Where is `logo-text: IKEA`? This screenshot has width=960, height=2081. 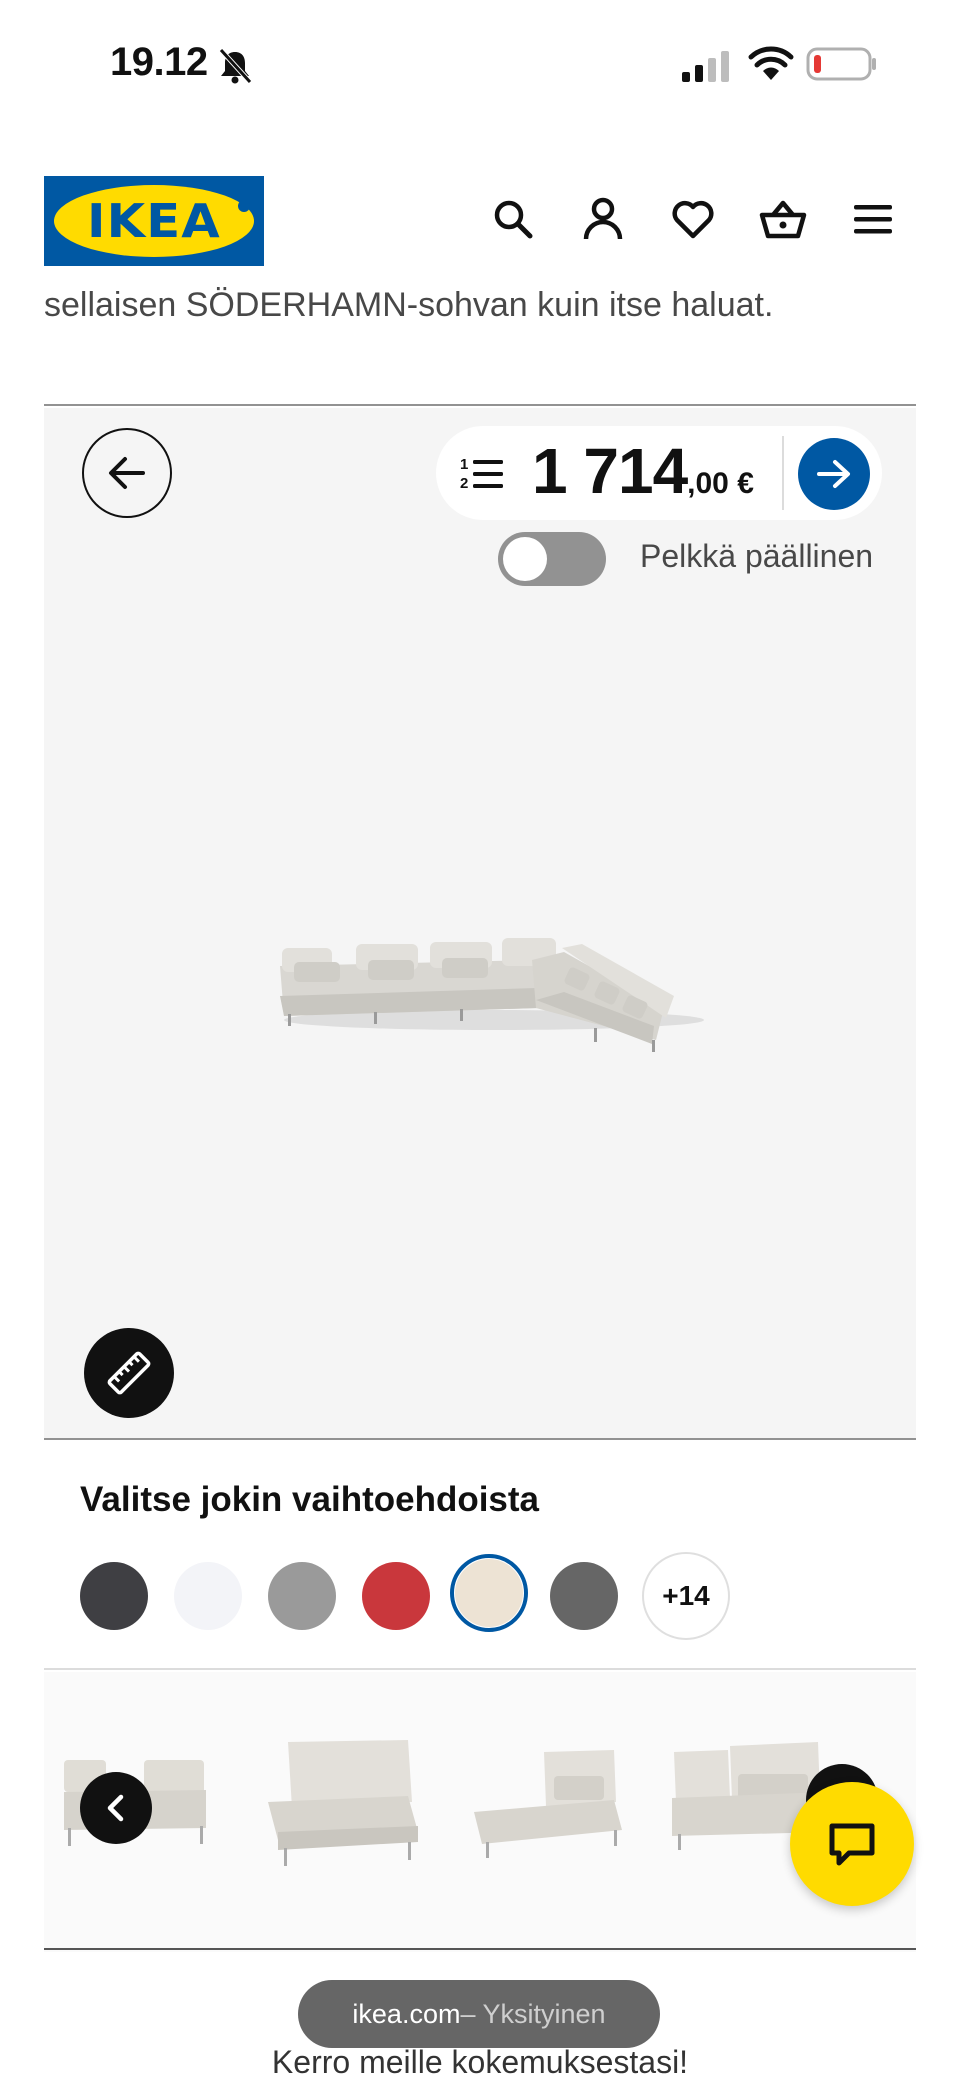
logo-text: IKEA is located at coordinates (154, 221).